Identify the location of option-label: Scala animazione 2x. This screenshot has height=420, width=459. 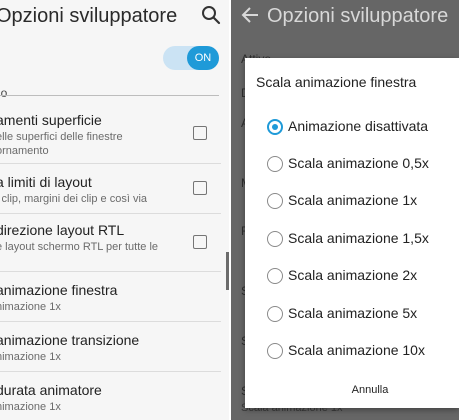
(353, 275).